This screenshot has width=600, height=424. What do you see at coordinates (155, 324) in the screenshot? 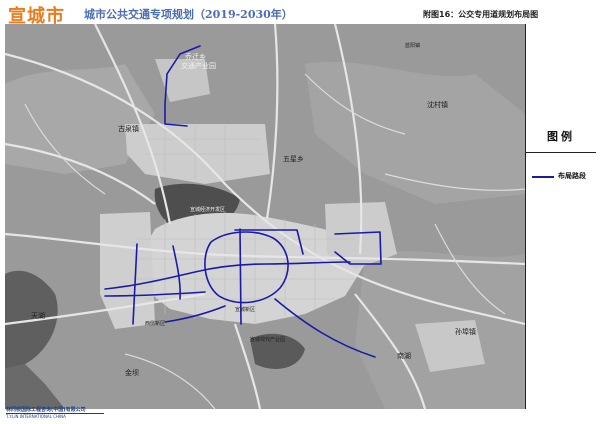
I see `place-west-zone: 西侧新区` at bounding box center [155, 324].